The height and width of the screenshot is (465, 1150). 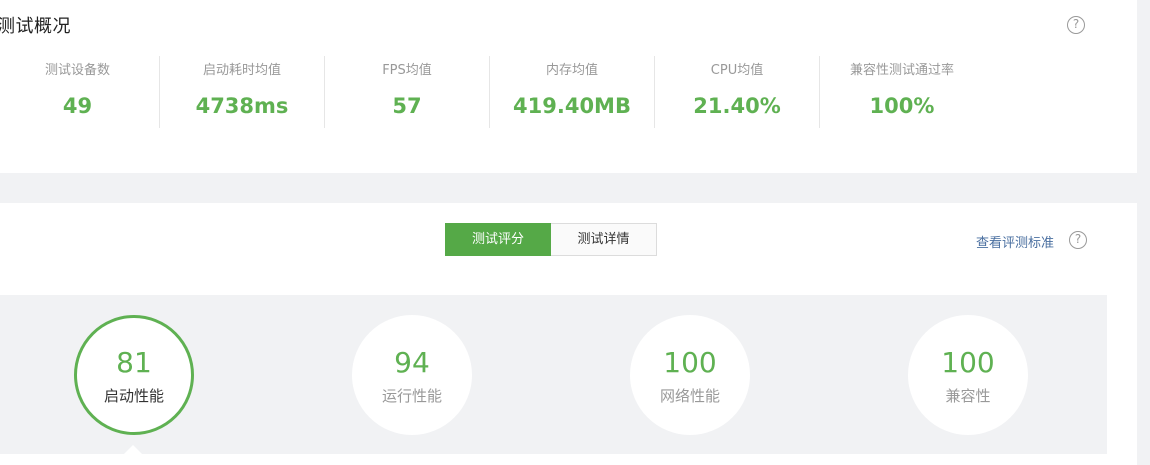 What do you see at coordinates (242, 106) in the screenshot?
I see `stat-value: 4738ms` at bounding box center [242, 106].